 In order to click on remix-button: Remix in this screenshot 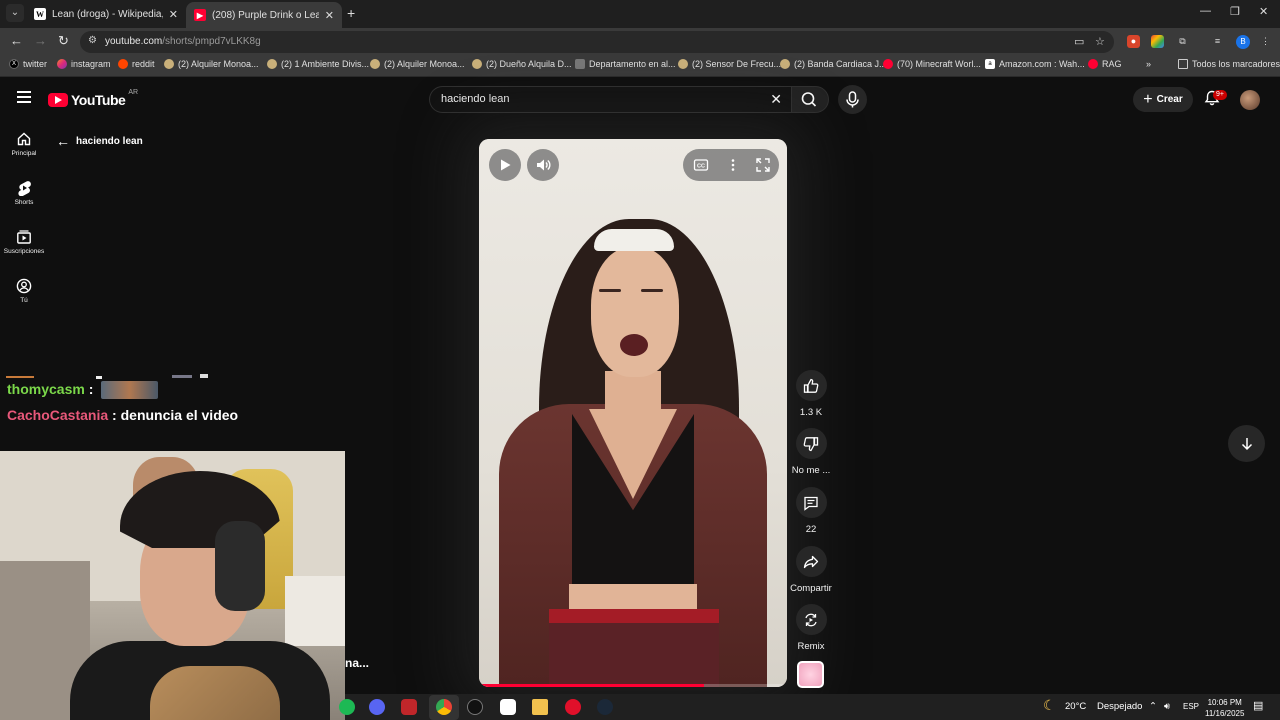, I will do `click(811, 628)`.